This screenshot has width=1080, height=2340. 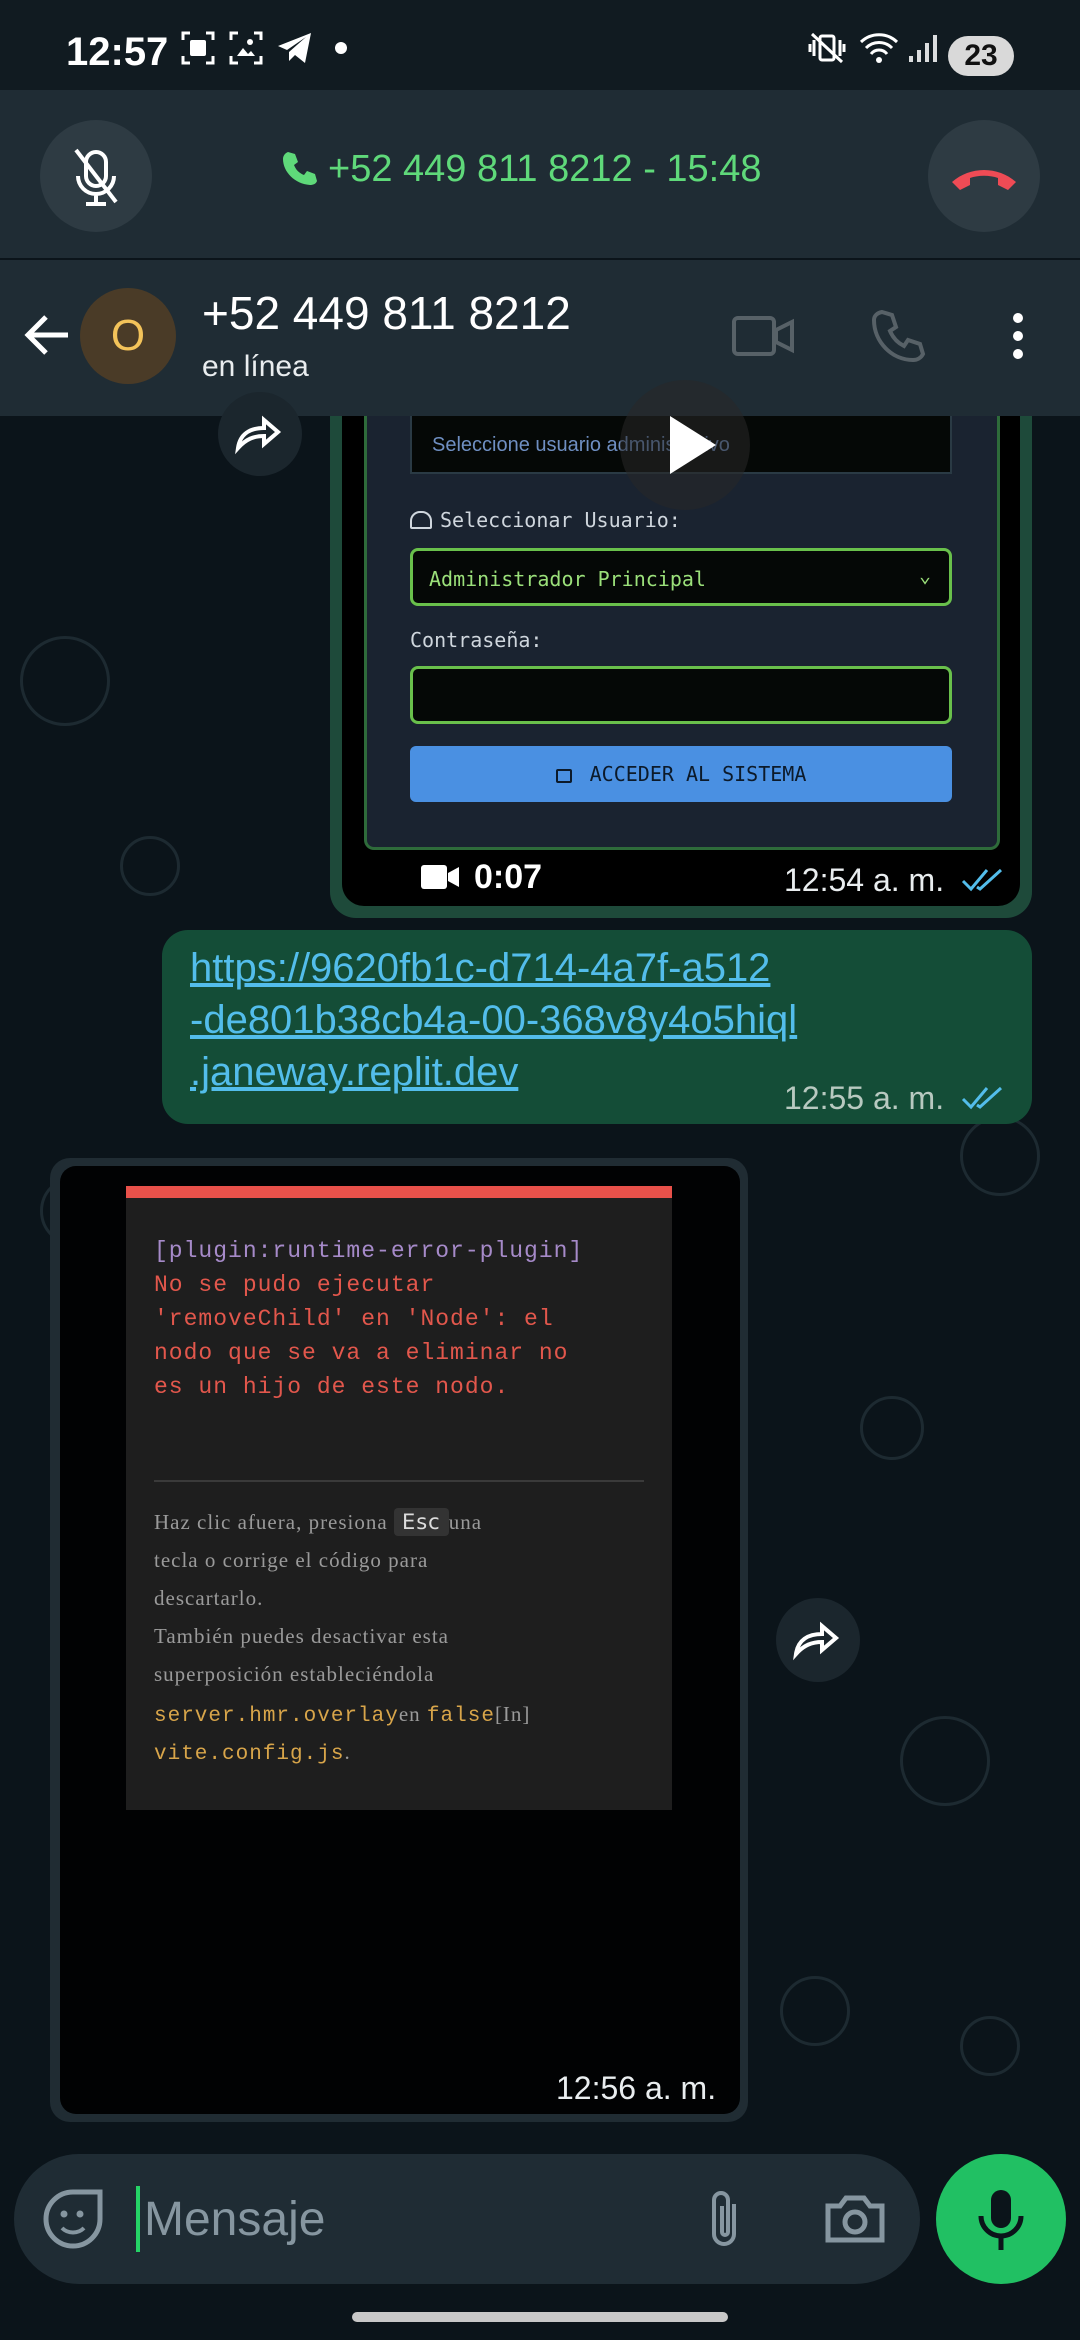 I want to click on link-time-text: 12:55 a. m., so click(x=864, y=1098).